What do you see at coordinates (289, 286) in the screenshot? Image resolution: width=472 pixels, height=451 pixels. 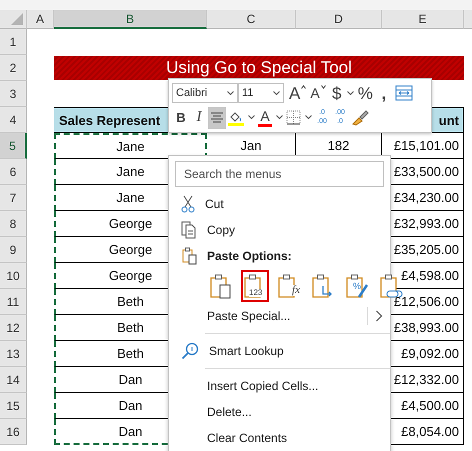 I see `paste-formulas-button: fx` at bounding box center [289, 286].